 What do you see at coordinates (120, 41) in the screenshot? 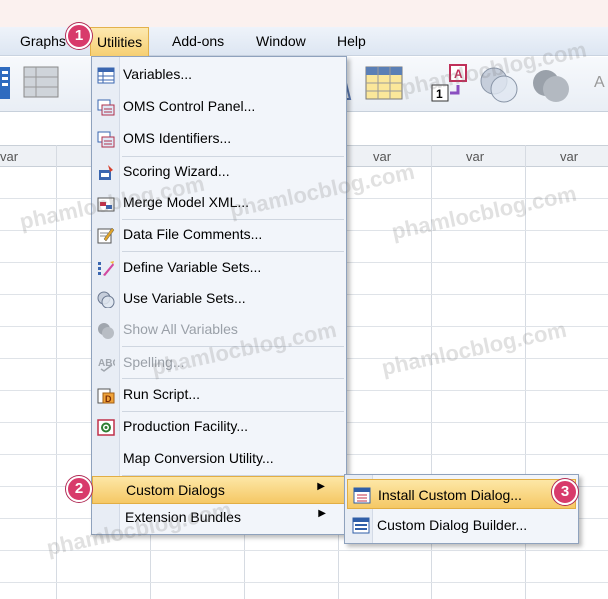
I see `menu-utilities: Utilities` at bounding box center [120, 41].